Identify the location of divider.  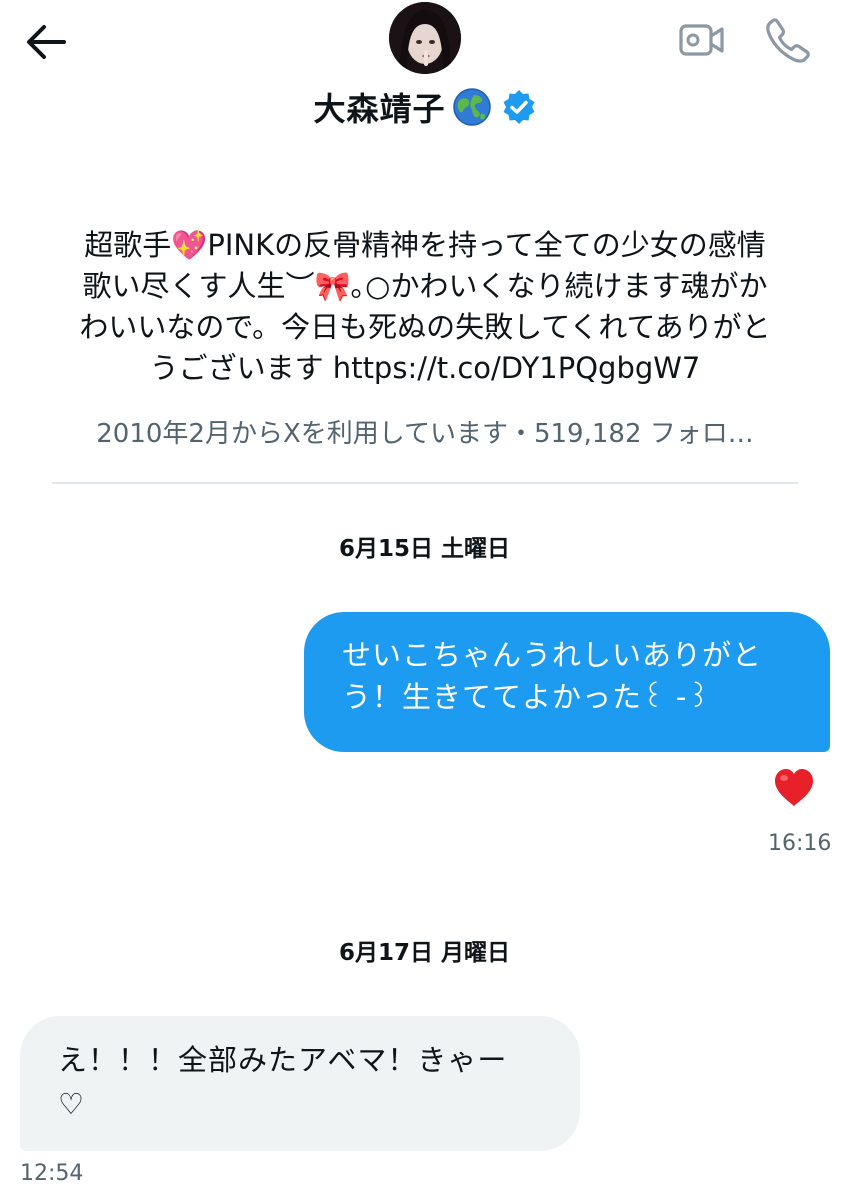
(425, 483).